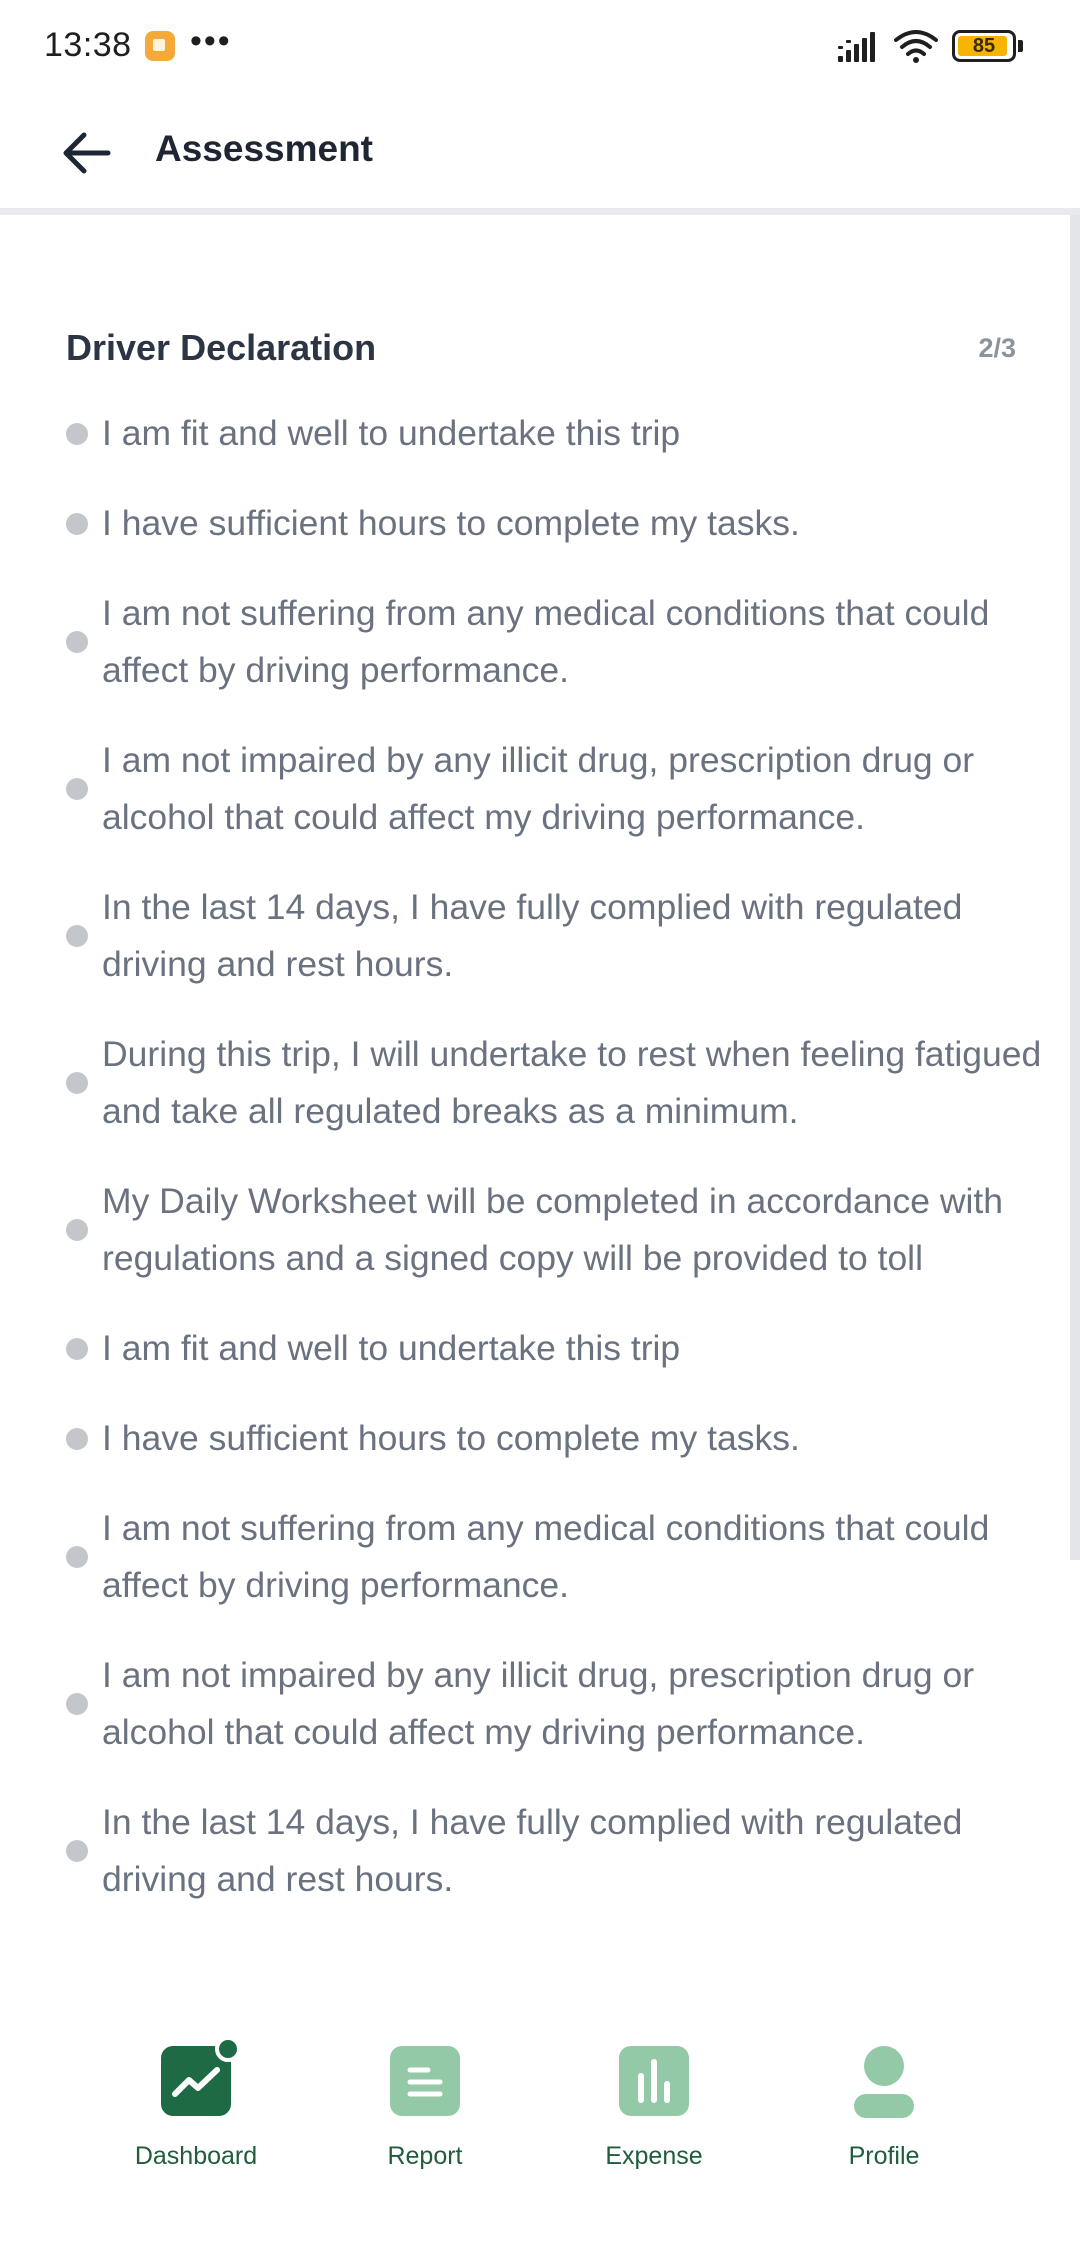  What do you see at coordinates (540, 2133) in the screenshot?
I see `bottom-navigation: Dashboard Report Expense Profile` at bounding box center [540, 2133].